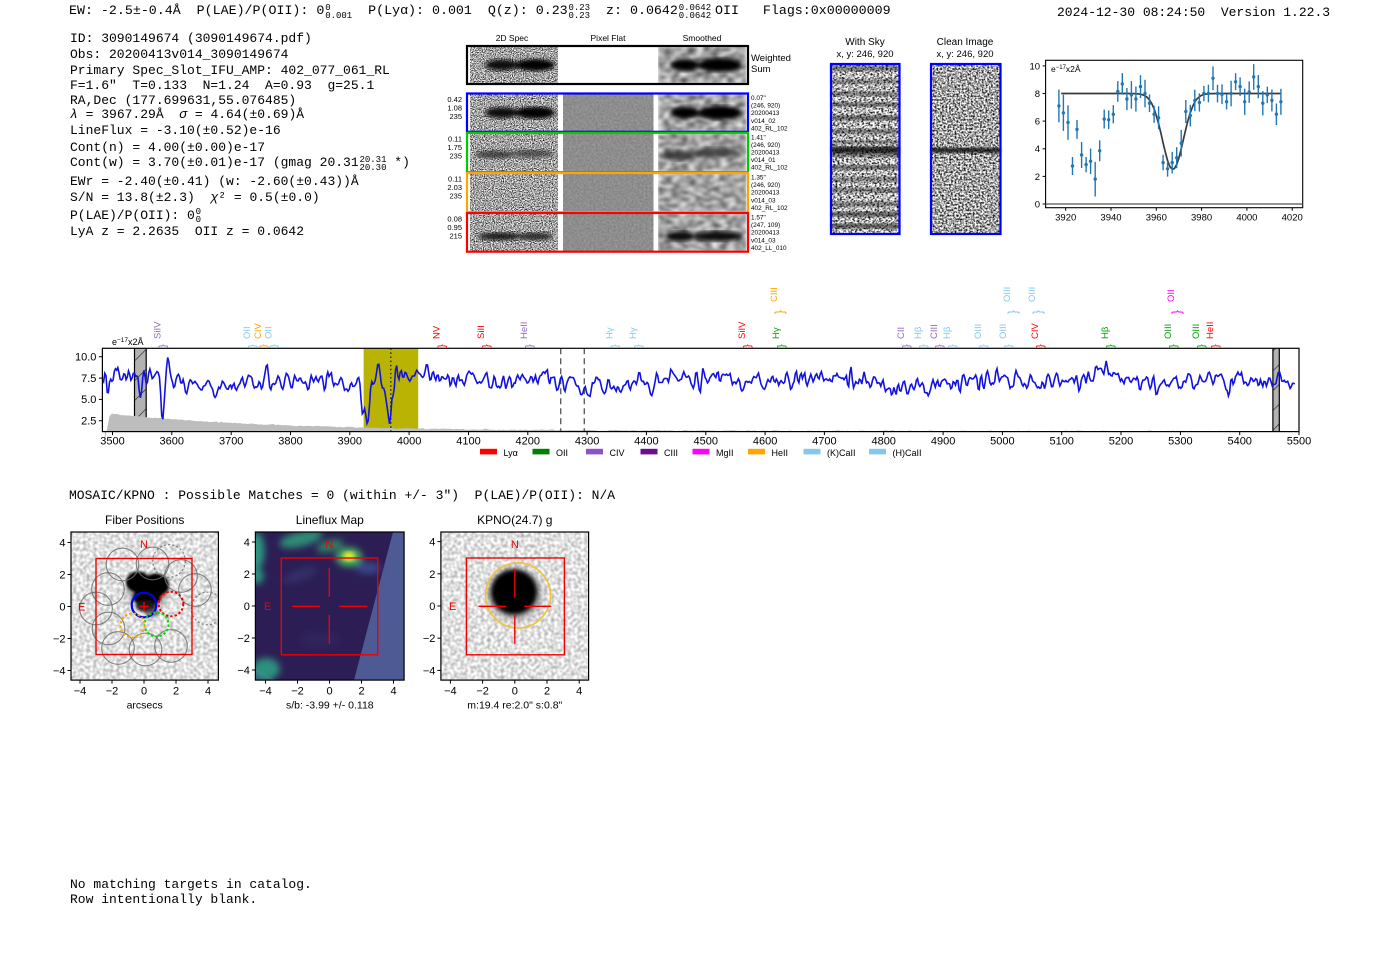 The image size is (1400, 953). What do you see at coordinates (1002, 442) in the screenshot?
I see `svg-text: 5000` at bounding box center [1002, 442].